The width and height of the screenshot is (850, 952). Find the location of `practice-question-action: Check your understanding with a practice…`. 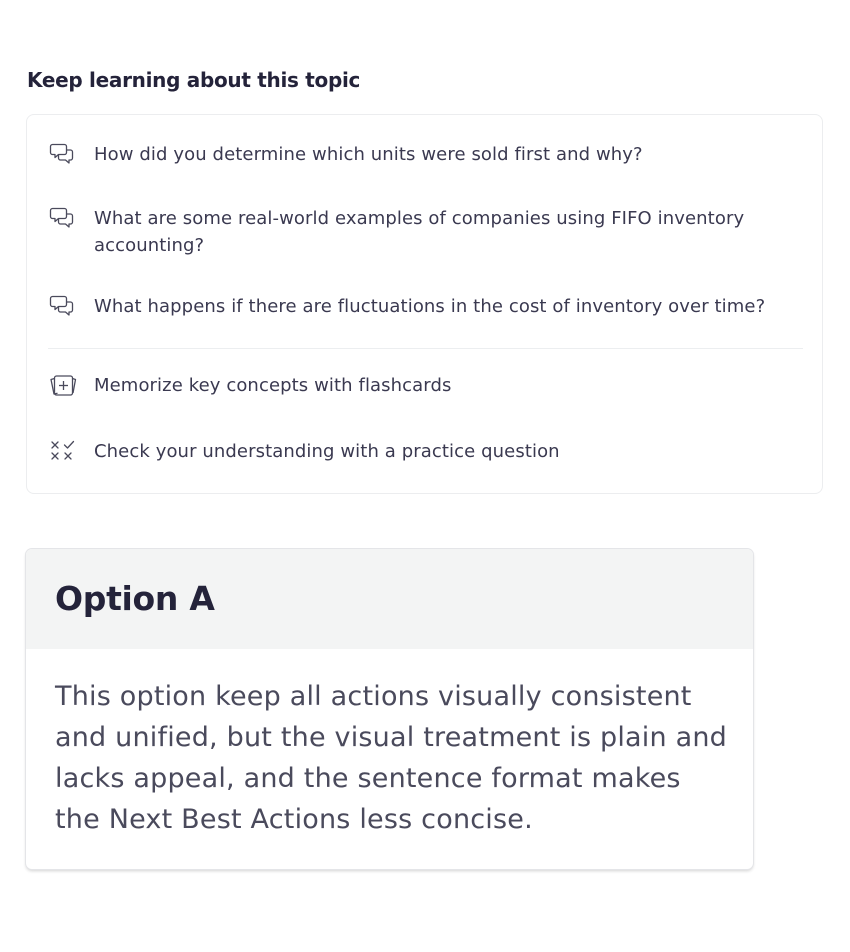

practice-question-action: Check your understanding with a practice… is located at coordinates (304, 451).